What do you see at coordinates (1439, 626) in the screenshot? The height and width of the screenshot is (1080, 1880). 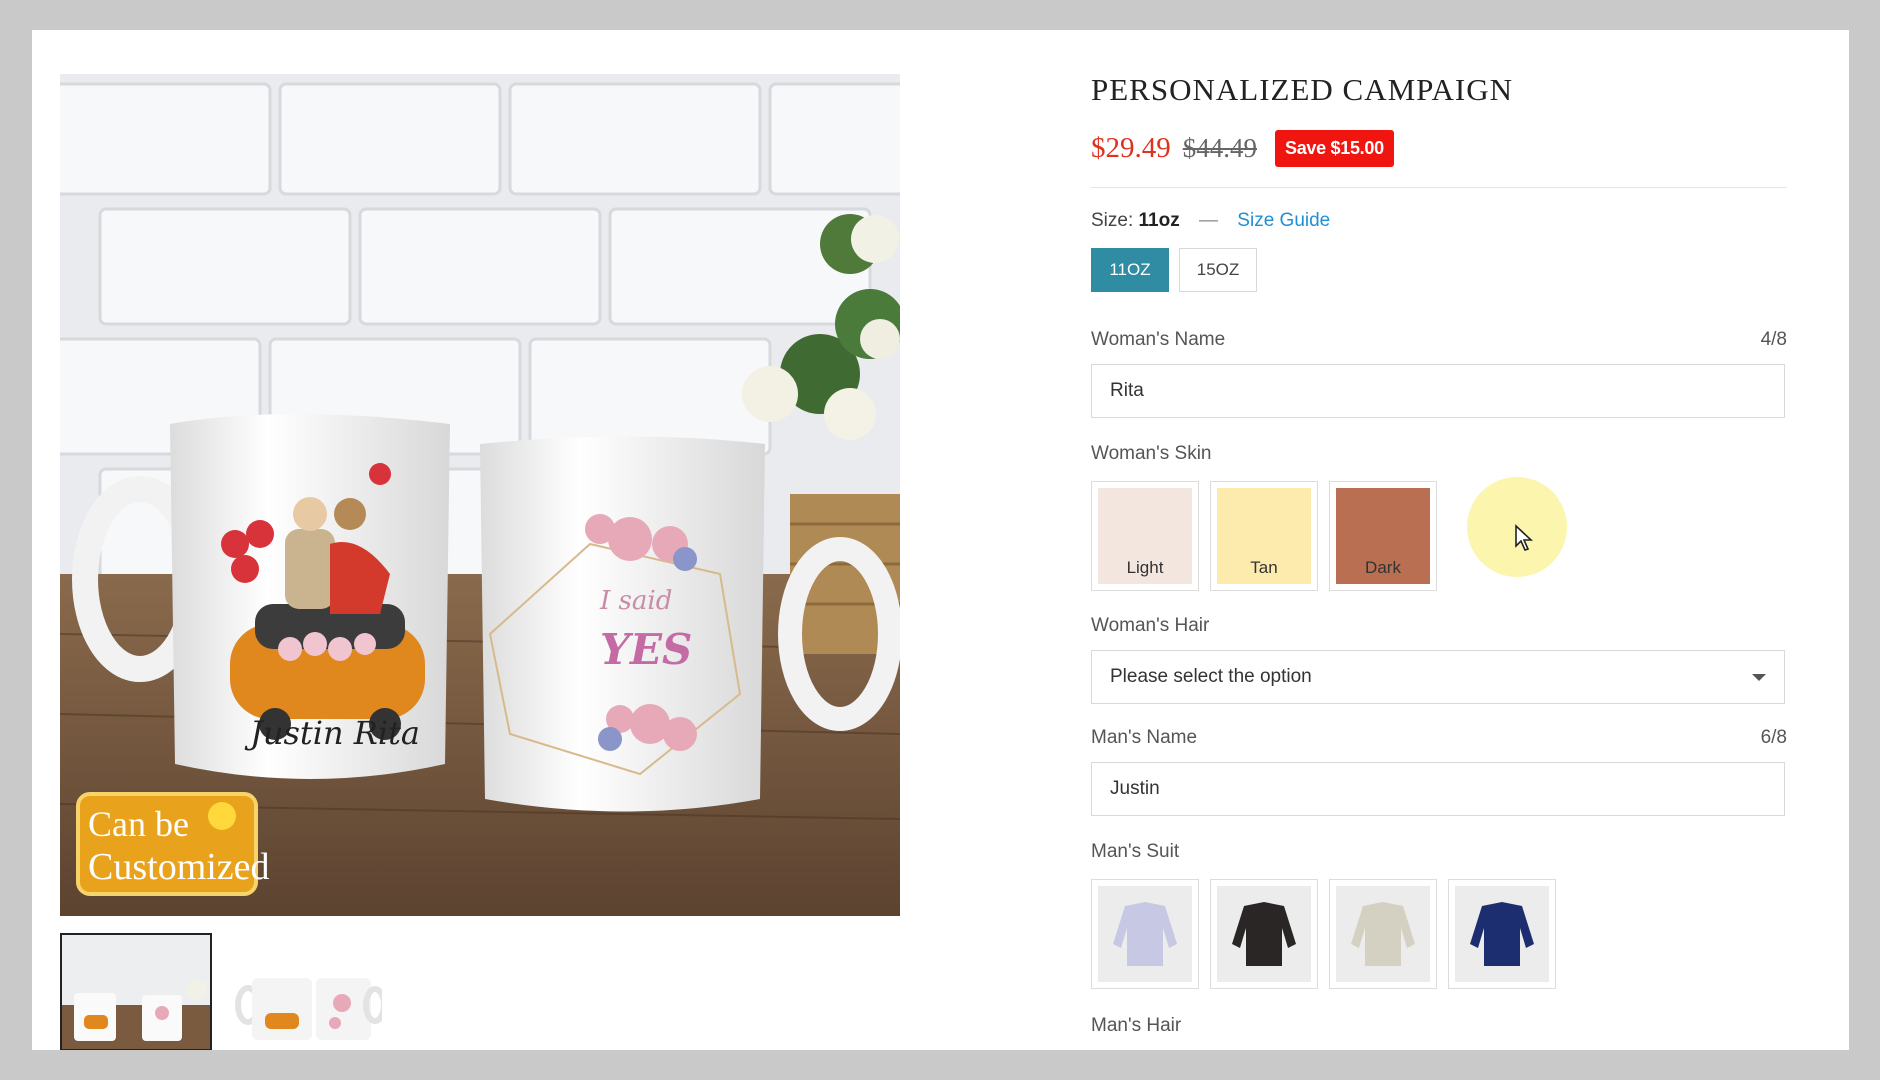 I see `woman-hair-label-row: Woman's Hair` at bounding box center [1439, 626].